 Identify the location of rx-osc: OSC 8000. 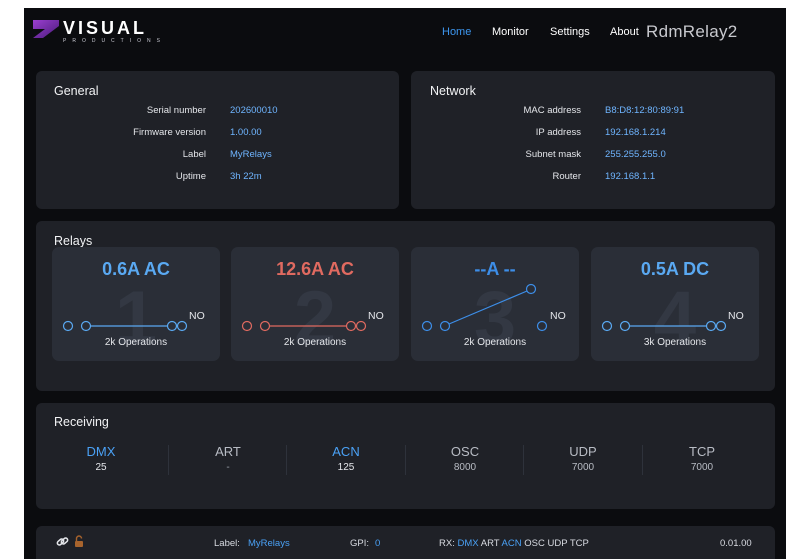
(465, 458).